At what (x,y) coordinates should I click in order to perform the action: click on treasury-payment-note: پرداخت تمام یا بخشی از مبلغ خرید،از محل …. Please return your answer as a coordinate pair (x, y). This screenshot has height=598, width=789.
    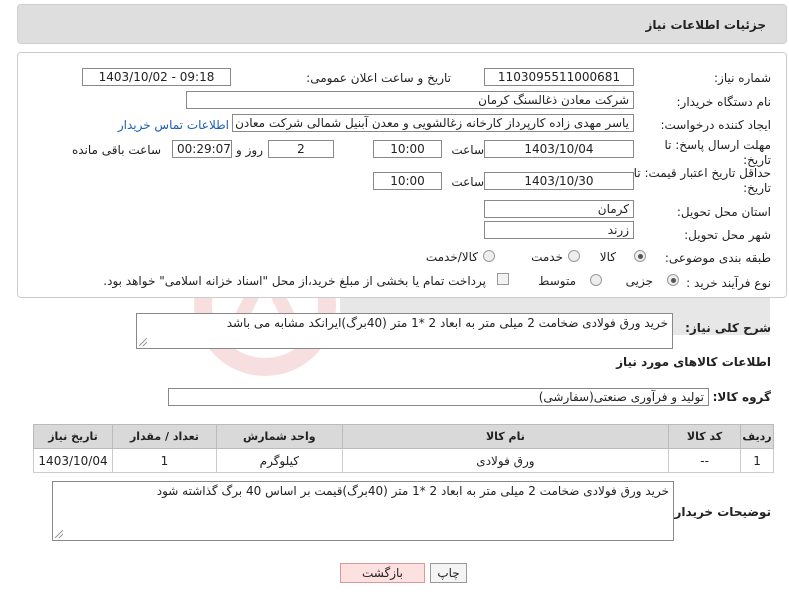
    Looking at the image, I should click on (294, 281).